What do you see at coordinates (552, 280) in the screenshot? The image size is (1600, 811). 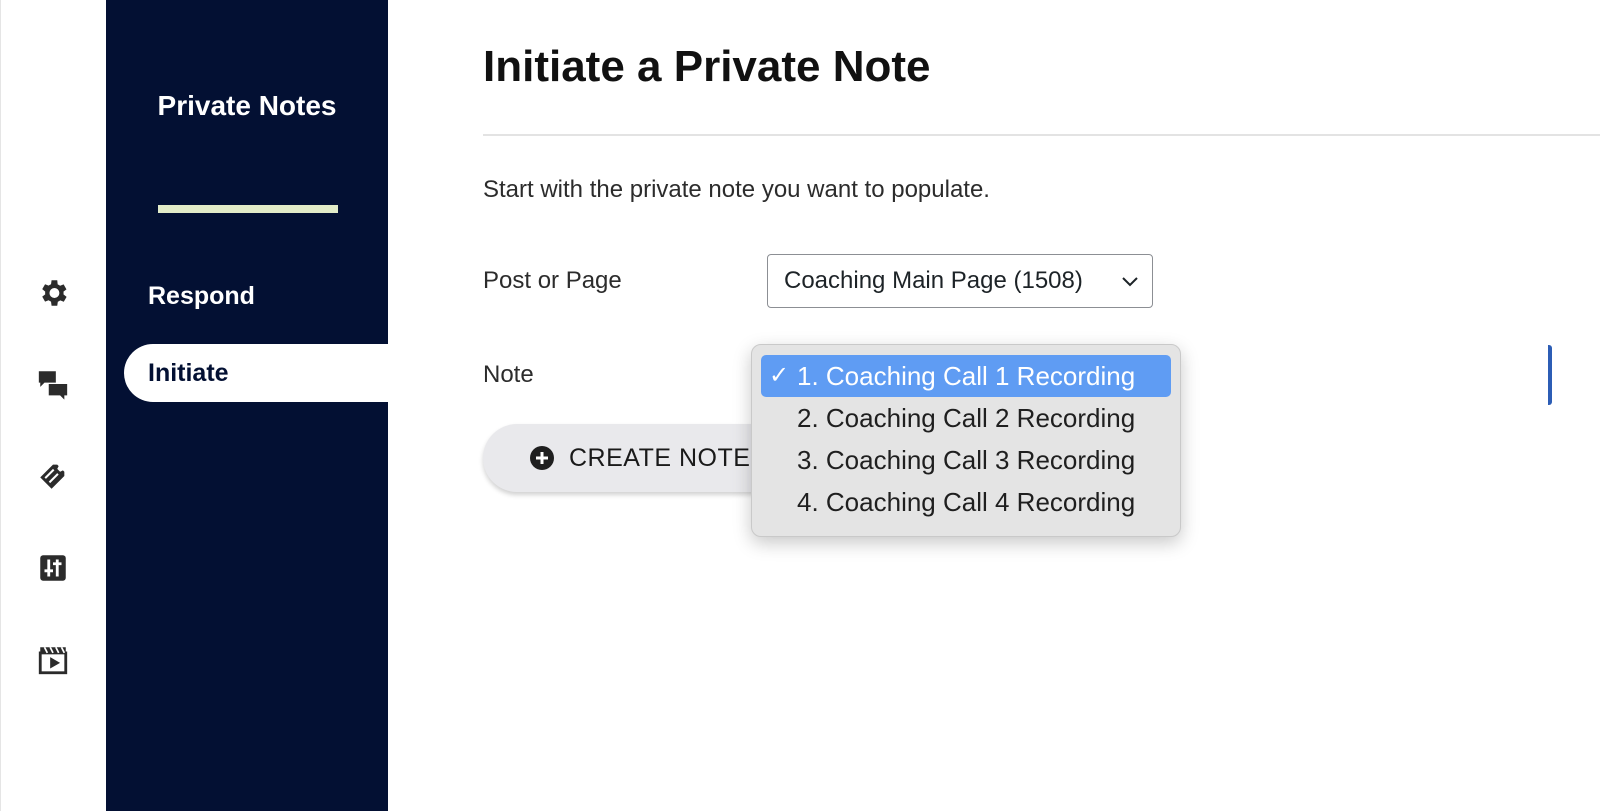 I see `post-or-page-label: Post or Page` at bounding box center [552, 280].